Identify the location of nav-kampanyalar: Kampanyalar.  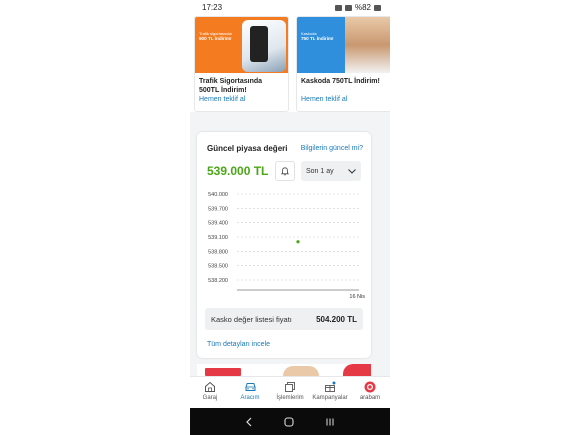
(330, 392).